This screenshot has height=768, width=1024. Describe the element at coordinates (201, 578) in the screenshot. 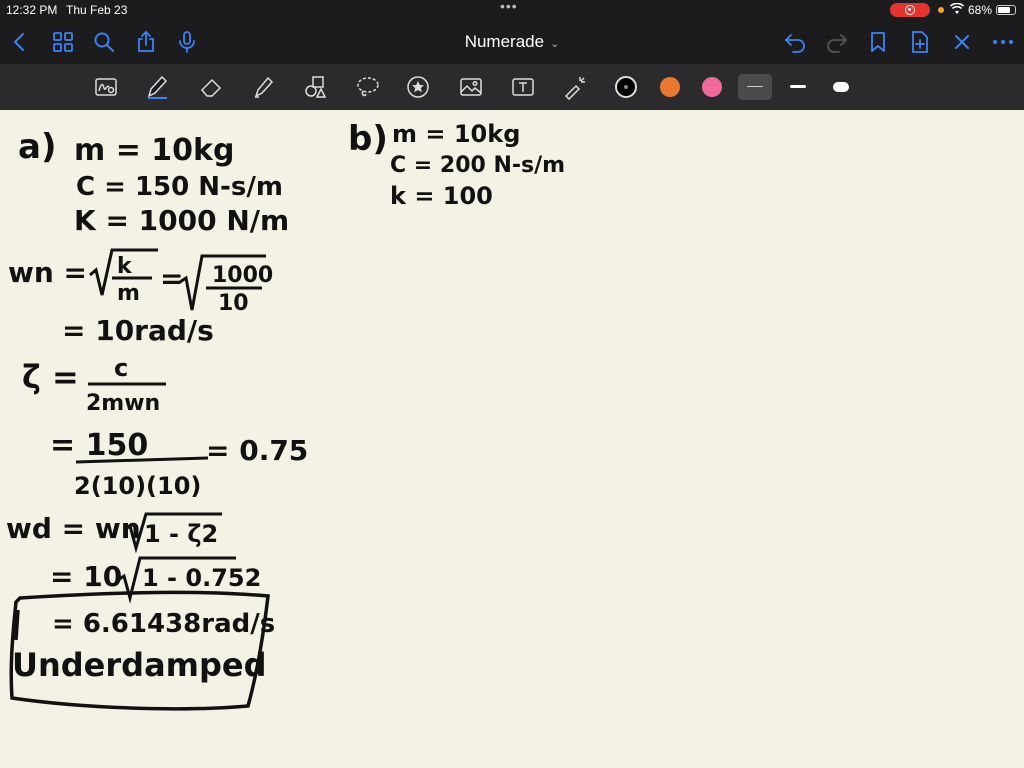

I see `wd-step-radicand: 1 - 0.752` at that location.